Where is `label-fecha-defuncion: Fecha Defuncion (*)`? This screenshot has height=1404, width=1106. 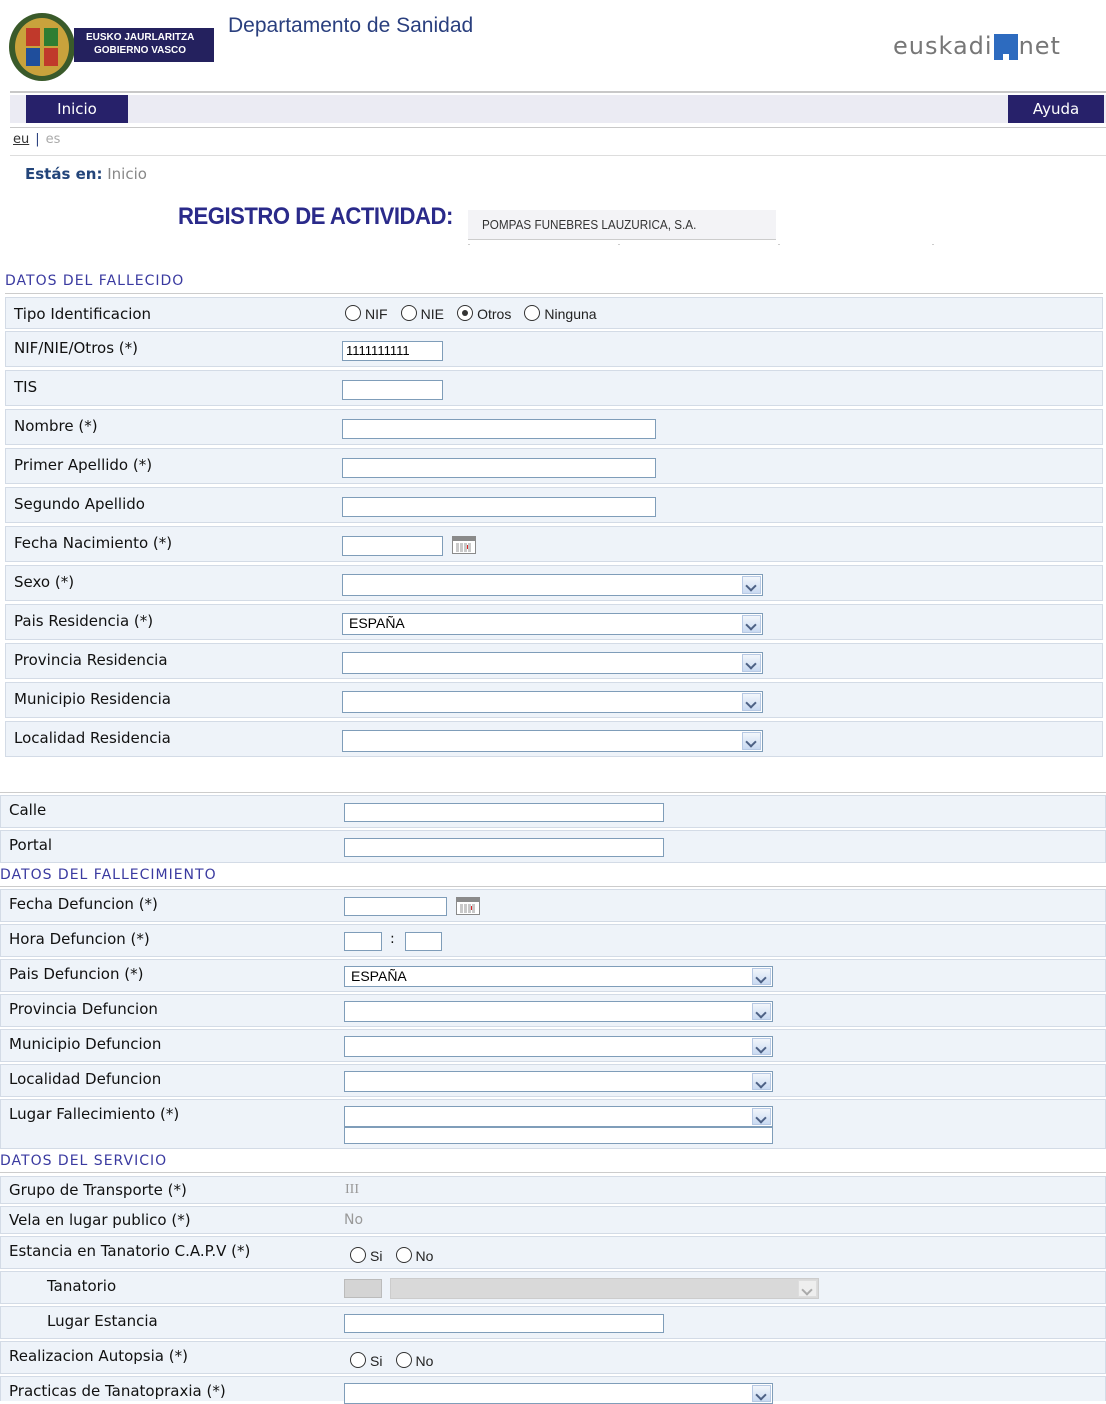
label-fecha-defuncion: Fecha Defuncion (*) is located at coordinates (83, 904).